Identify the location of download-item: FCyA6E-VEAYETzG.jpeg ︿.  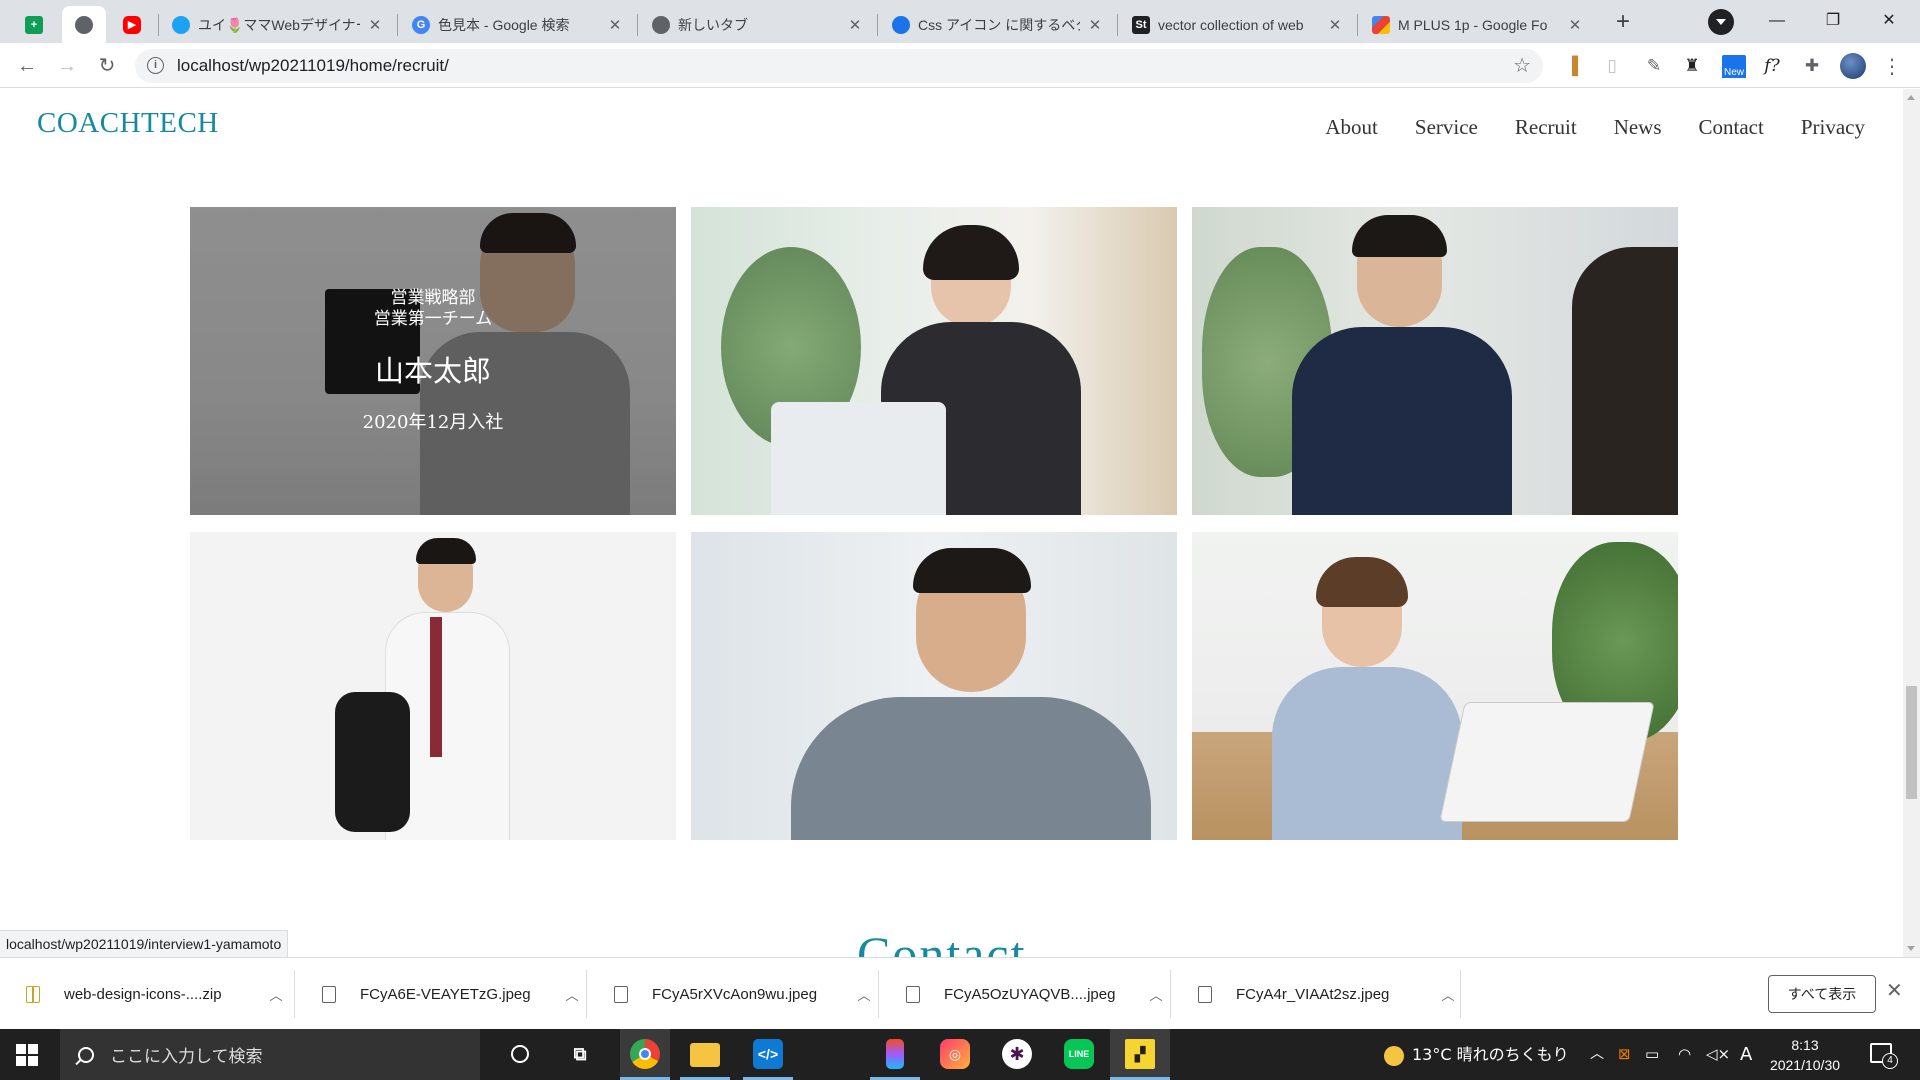
(441, 994).